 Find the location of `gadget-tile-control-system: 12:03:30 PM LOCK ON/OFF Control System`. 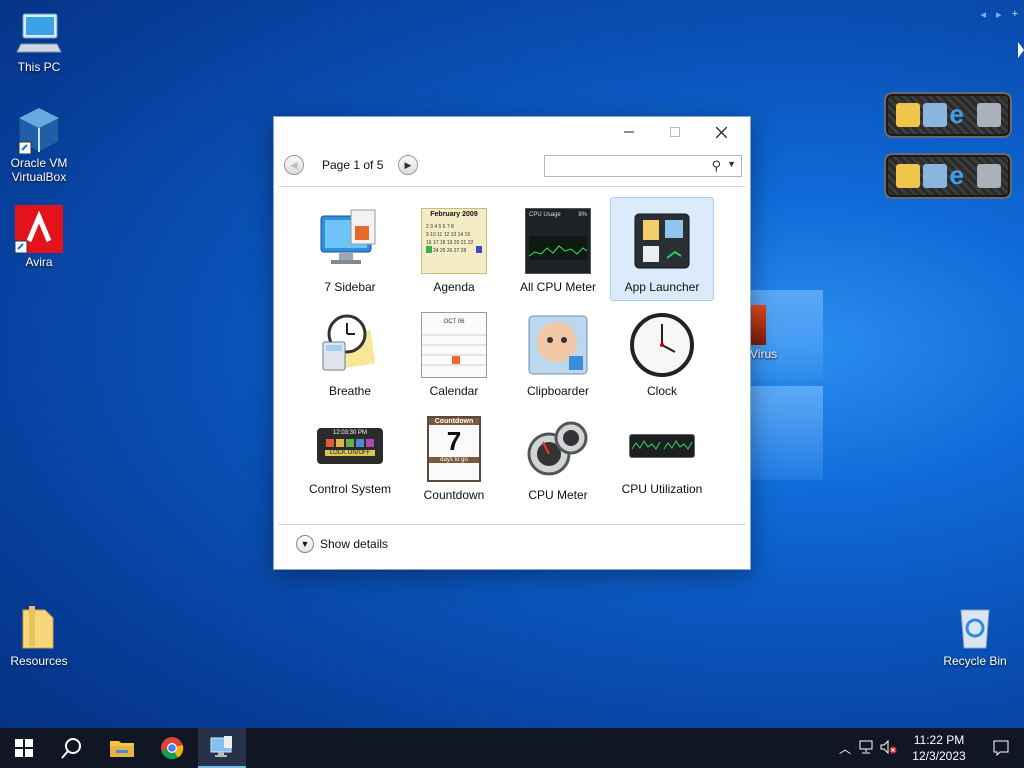

gadget-tile-control-system: 12:03:30 PM LOCK ON/OFF Control System is located at coordinates (350, 457).